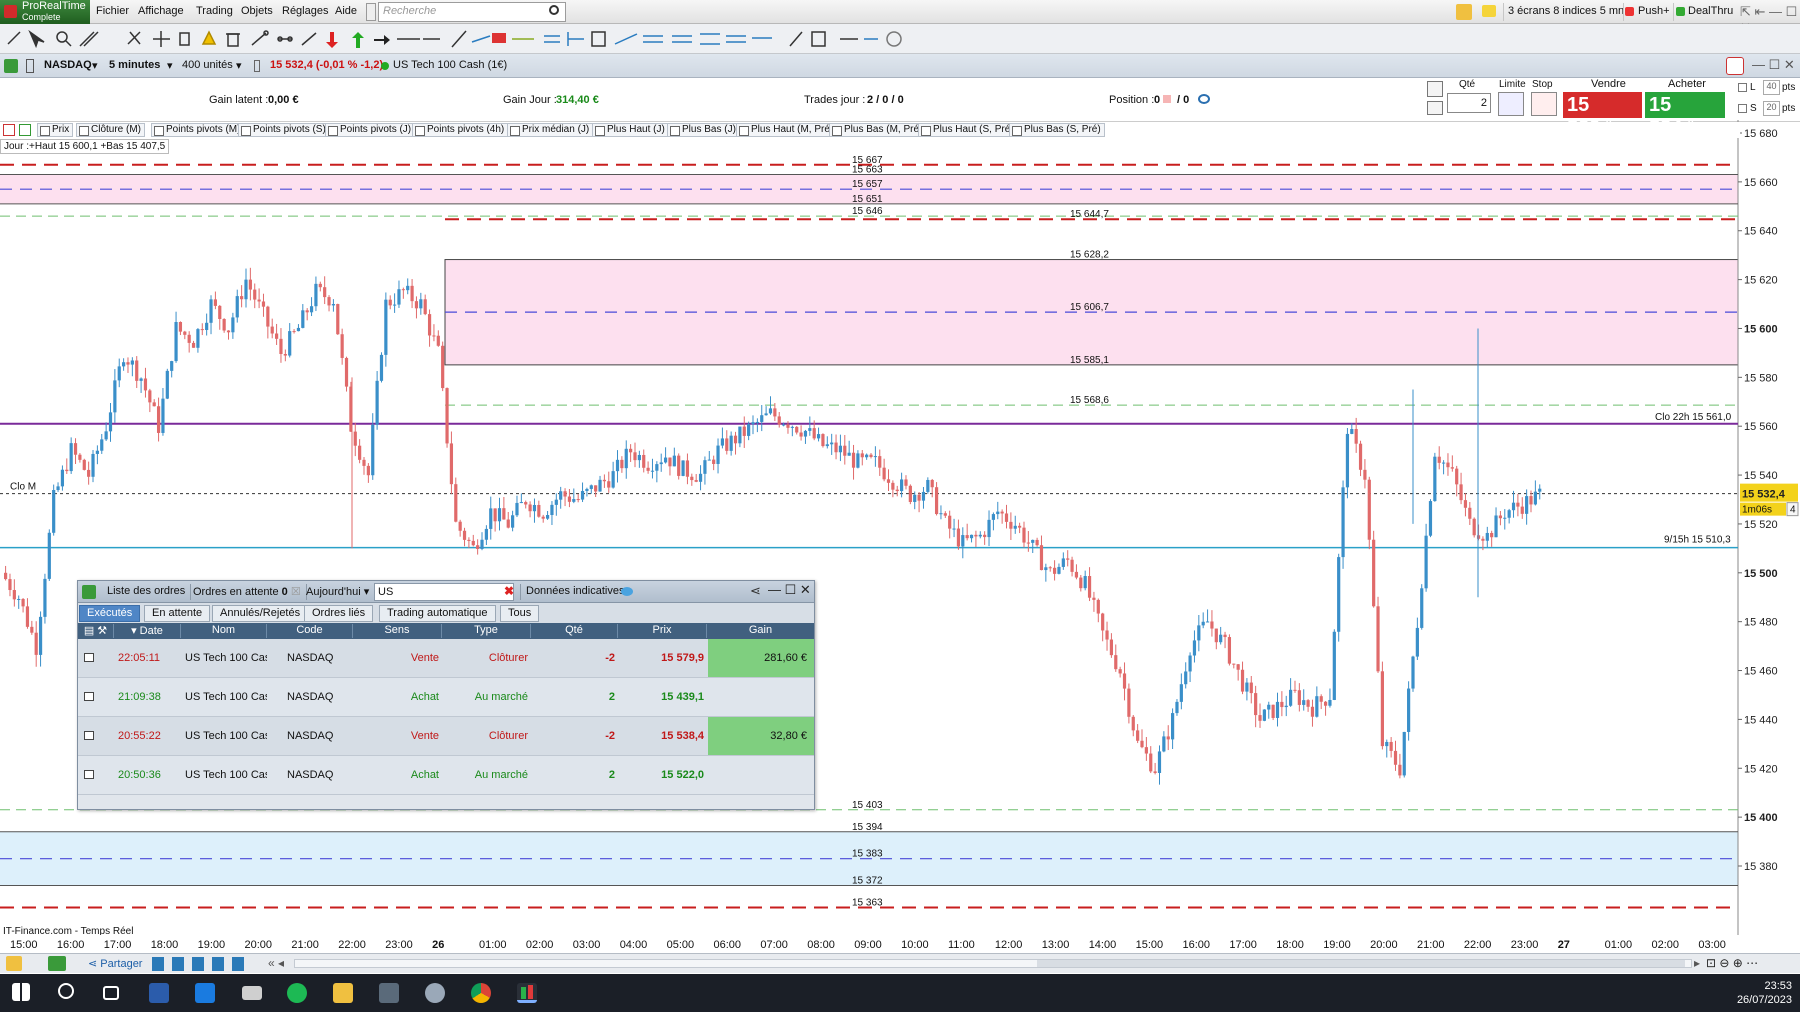  Describe the element at coordinates (257, 66) in the screenshot. I see `info-icon` at that location.